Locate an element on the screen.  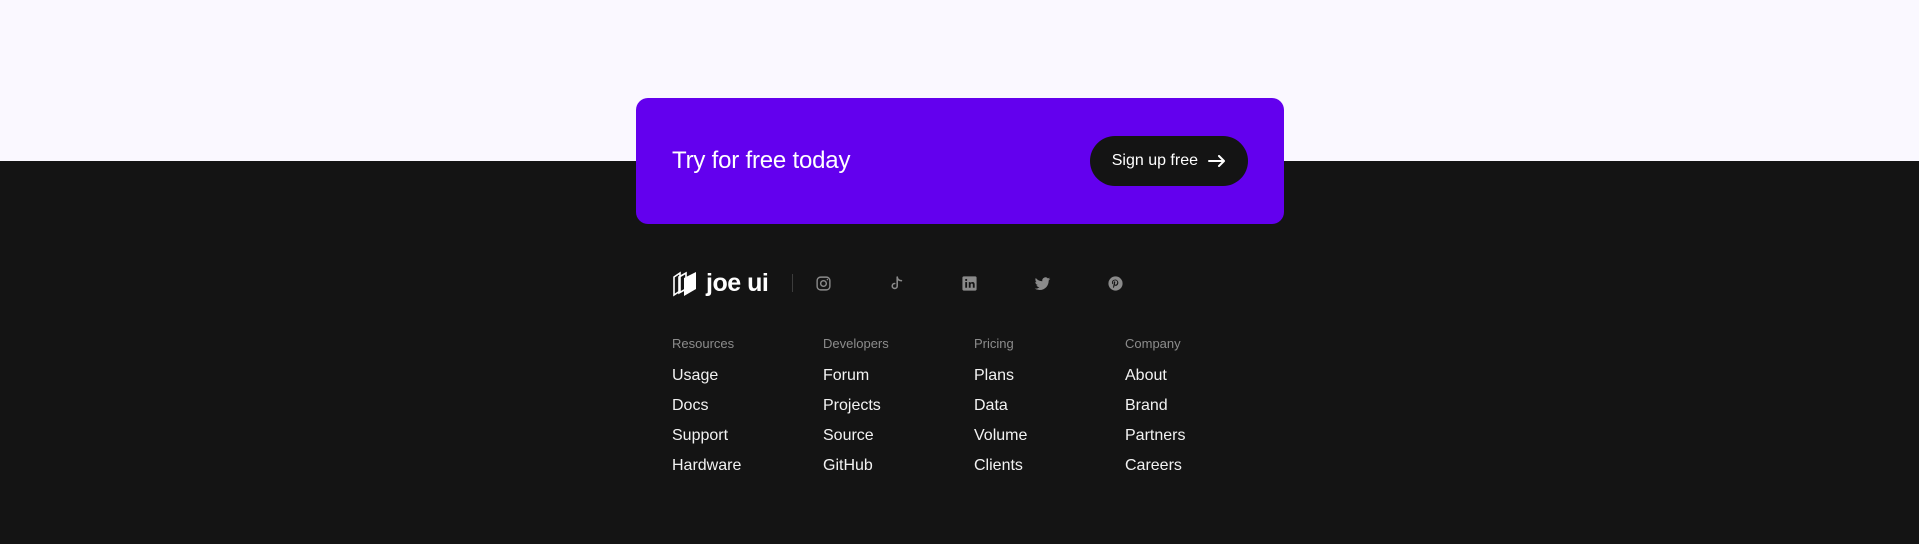
footer-link: Source is located at coordinates (898, 439).